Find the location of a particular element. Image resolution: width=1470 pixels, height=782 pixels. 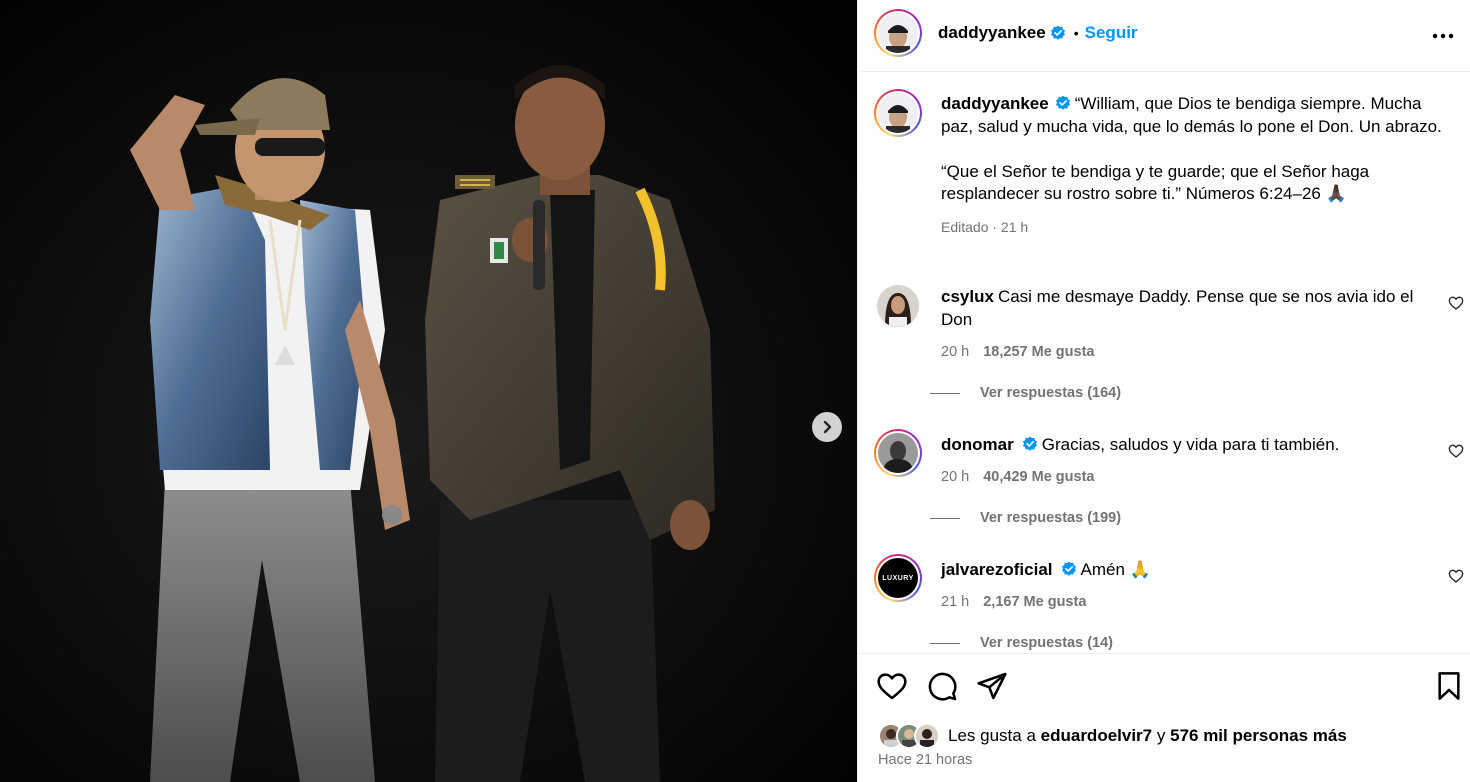

view-replies-label: Ver respuestas (199) is located at coordinates (1051, 518).